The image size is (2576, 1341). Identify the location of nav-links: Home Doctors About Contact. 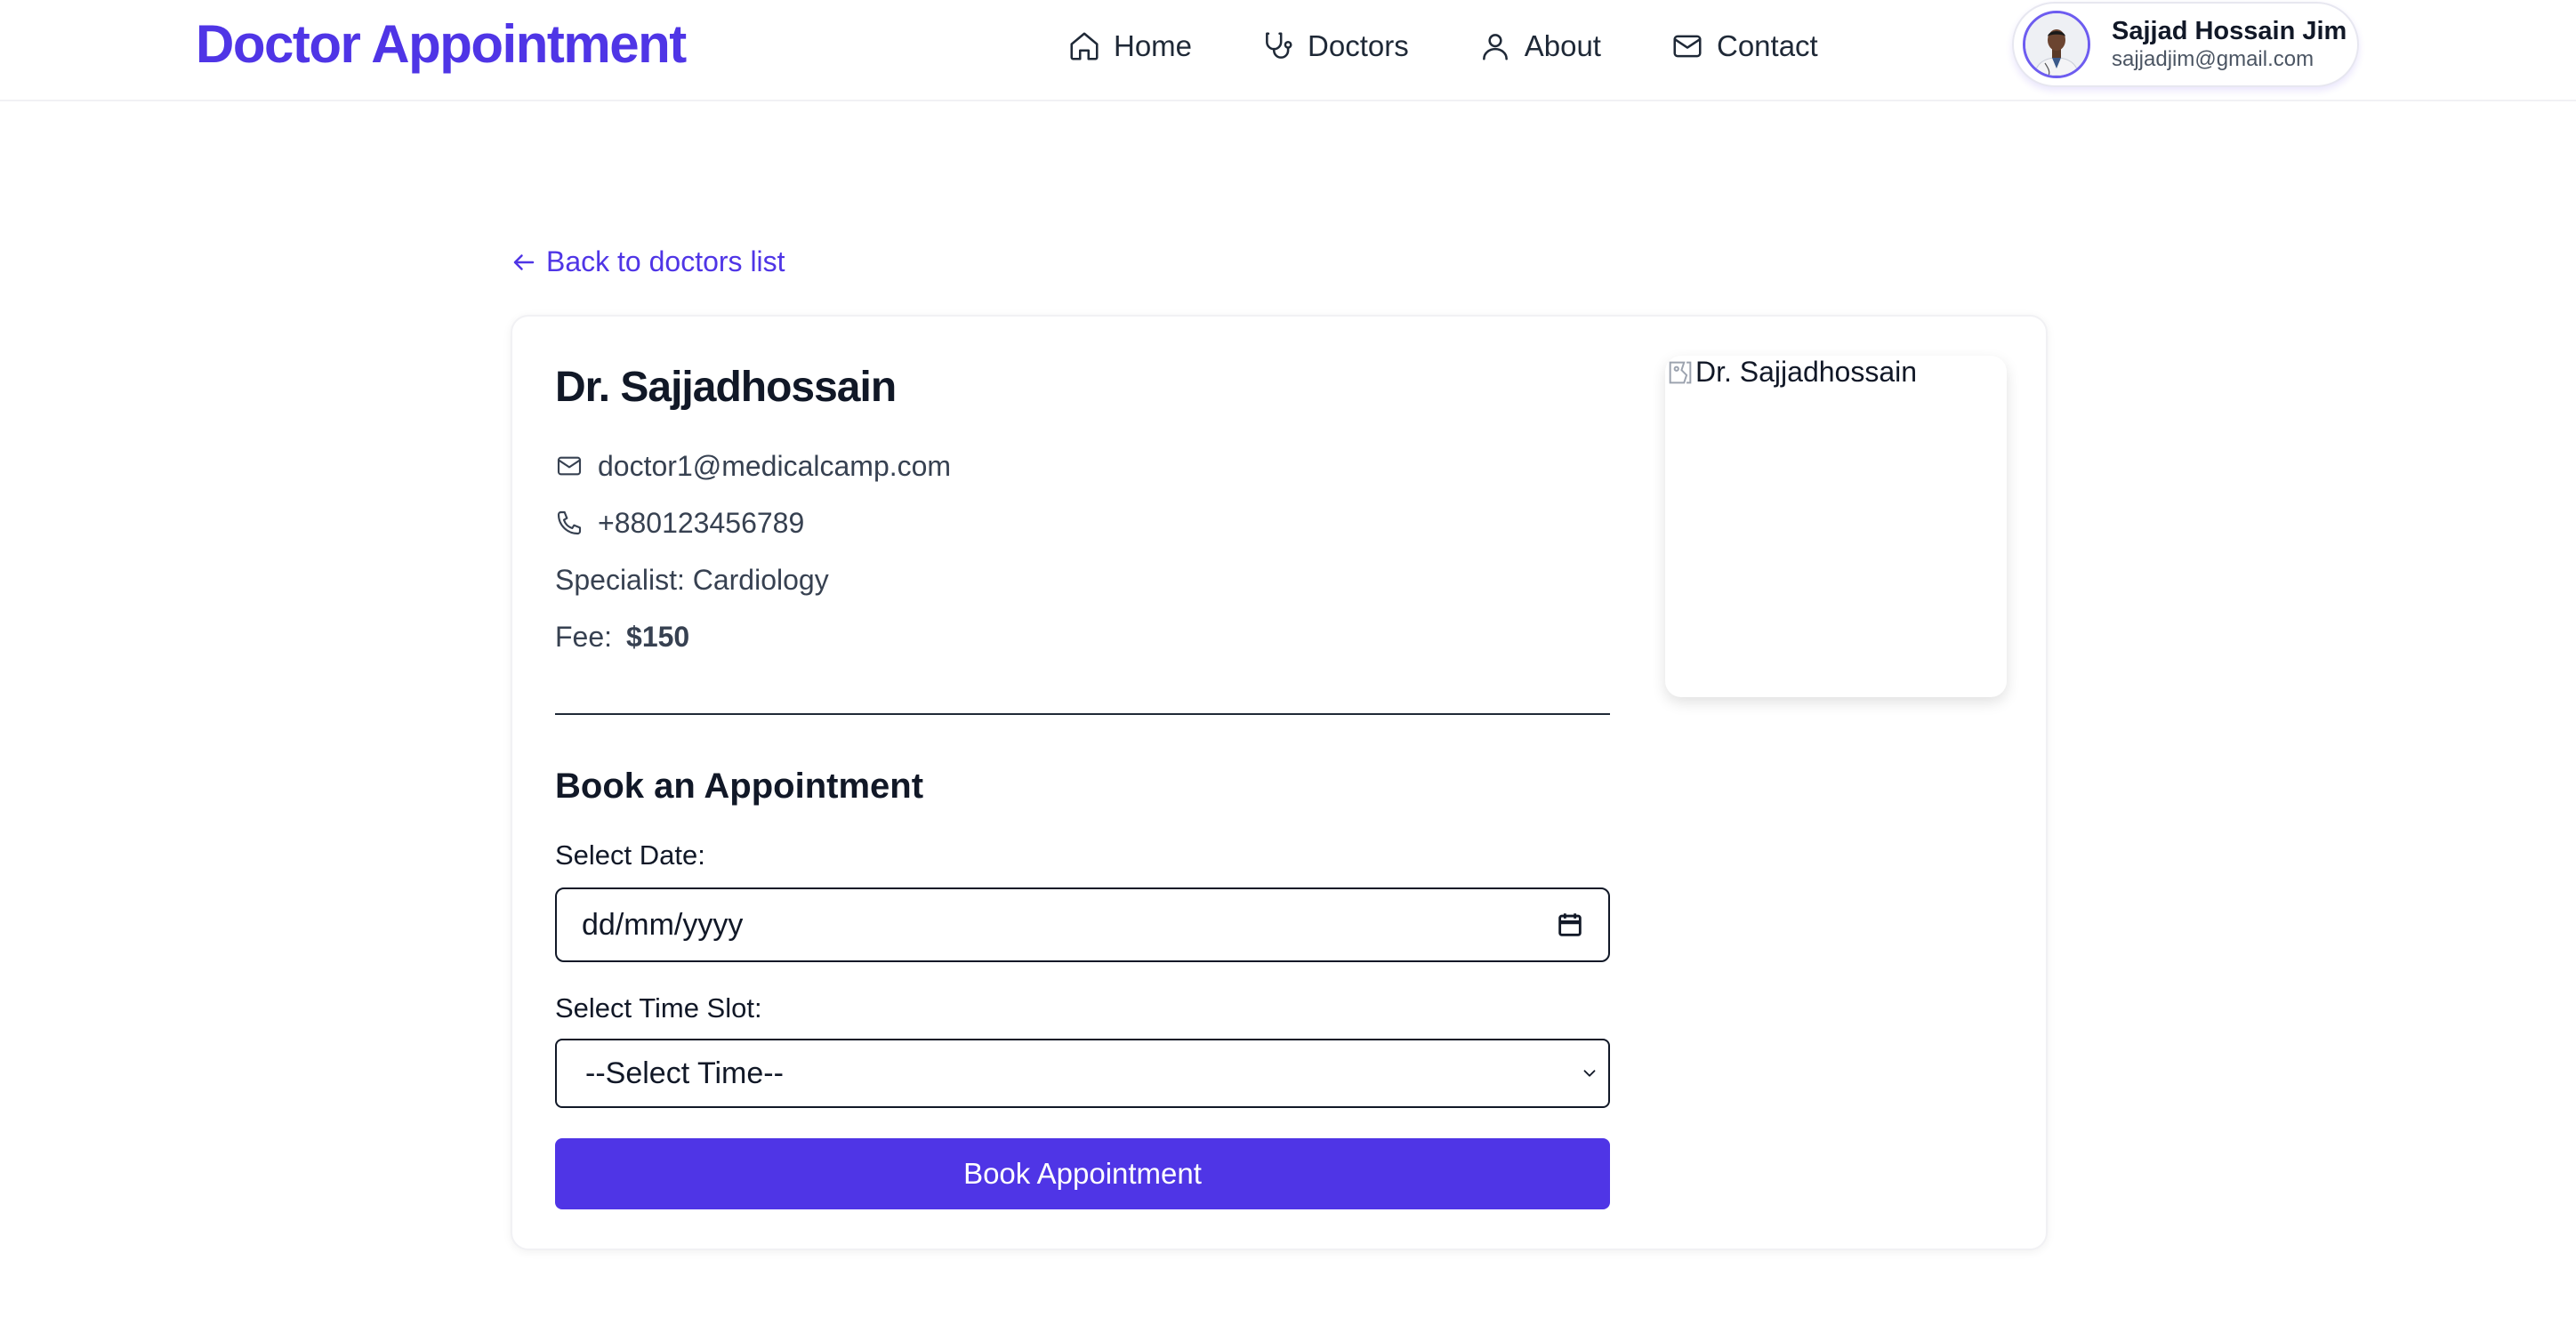
(1442, 46).